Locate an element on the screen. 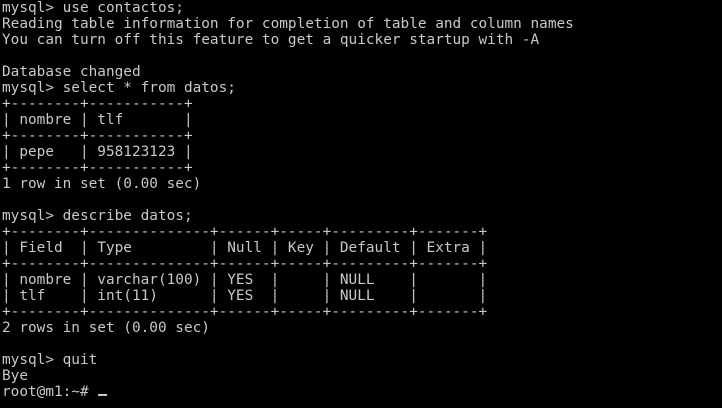 The height and width of the screenshot is (408, 722). table-header-row: | nombre | tlf | is located at coordinates (97, 120).